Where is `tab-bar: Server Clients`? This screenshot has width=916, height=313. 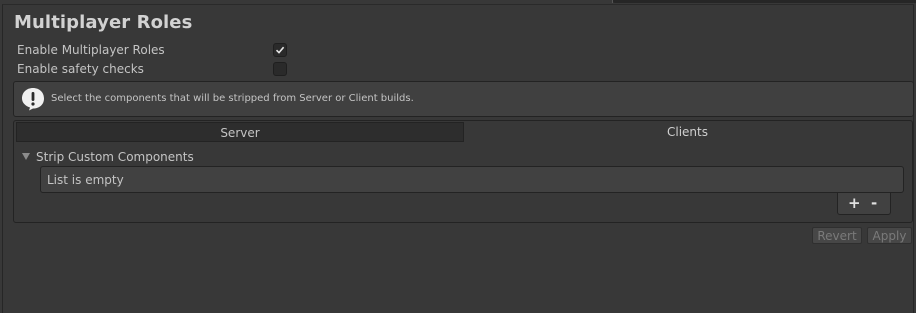
tab-bar: Server Clients is located at coordinates (463, 132).